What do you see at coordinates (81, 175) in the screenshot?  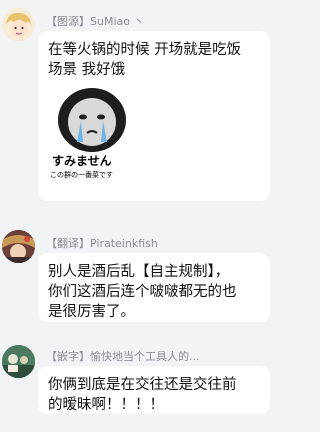 I see `sticker-subcaption: この群の一番菜です` at bounding box center [81, 175].